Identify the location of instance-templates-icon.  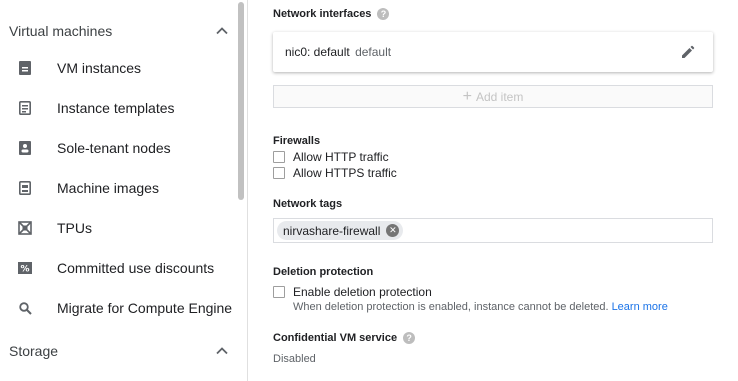
(25, 108).